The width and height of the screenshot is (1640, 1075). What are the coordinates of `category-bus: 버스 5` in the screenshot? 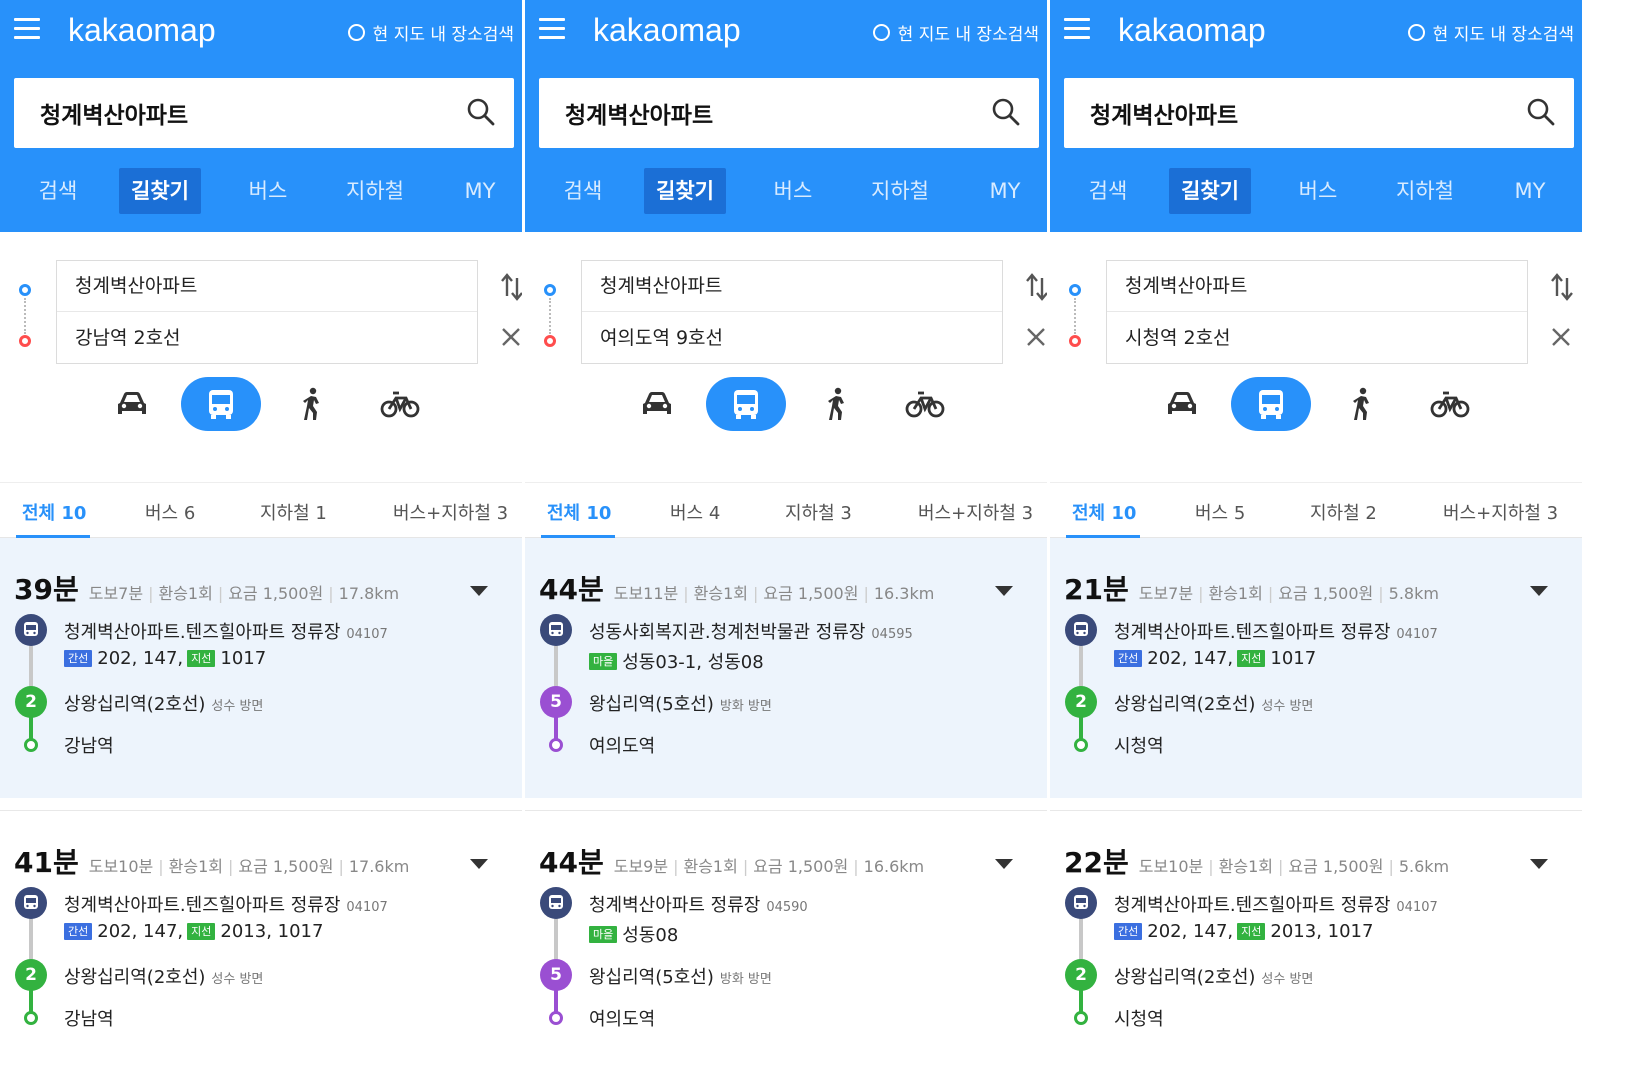 It's located at (1220, 512).